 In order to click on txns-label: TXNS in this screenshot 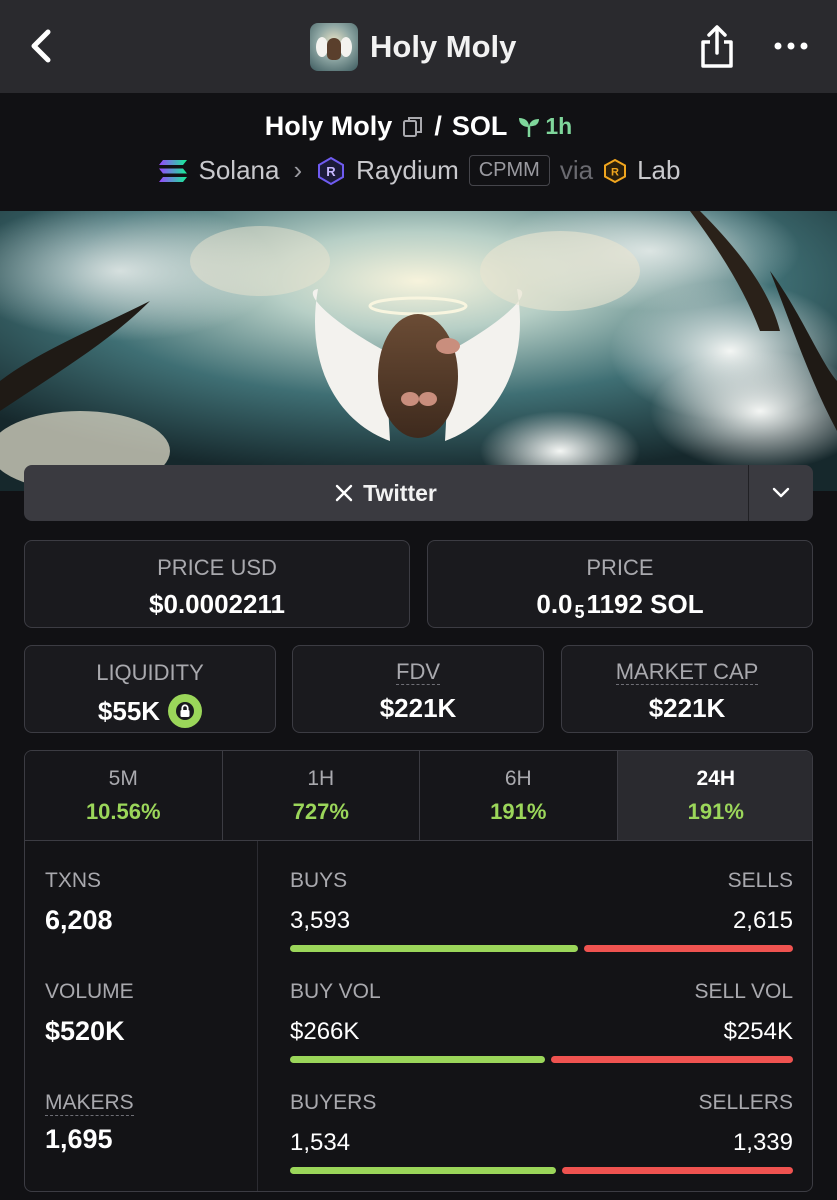, I will do `click(73, 880)`.